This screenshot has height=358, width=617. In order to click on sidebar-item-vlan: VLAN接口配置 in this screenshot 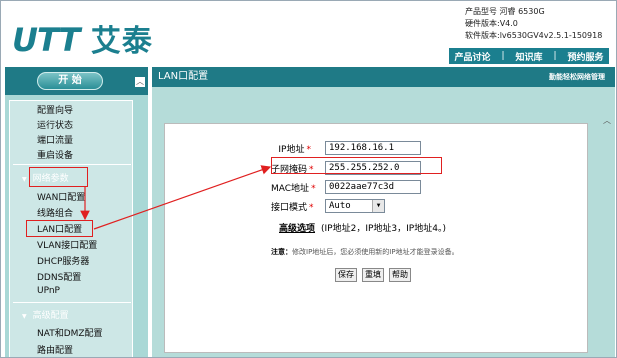, I will do `click(67, 244)`.